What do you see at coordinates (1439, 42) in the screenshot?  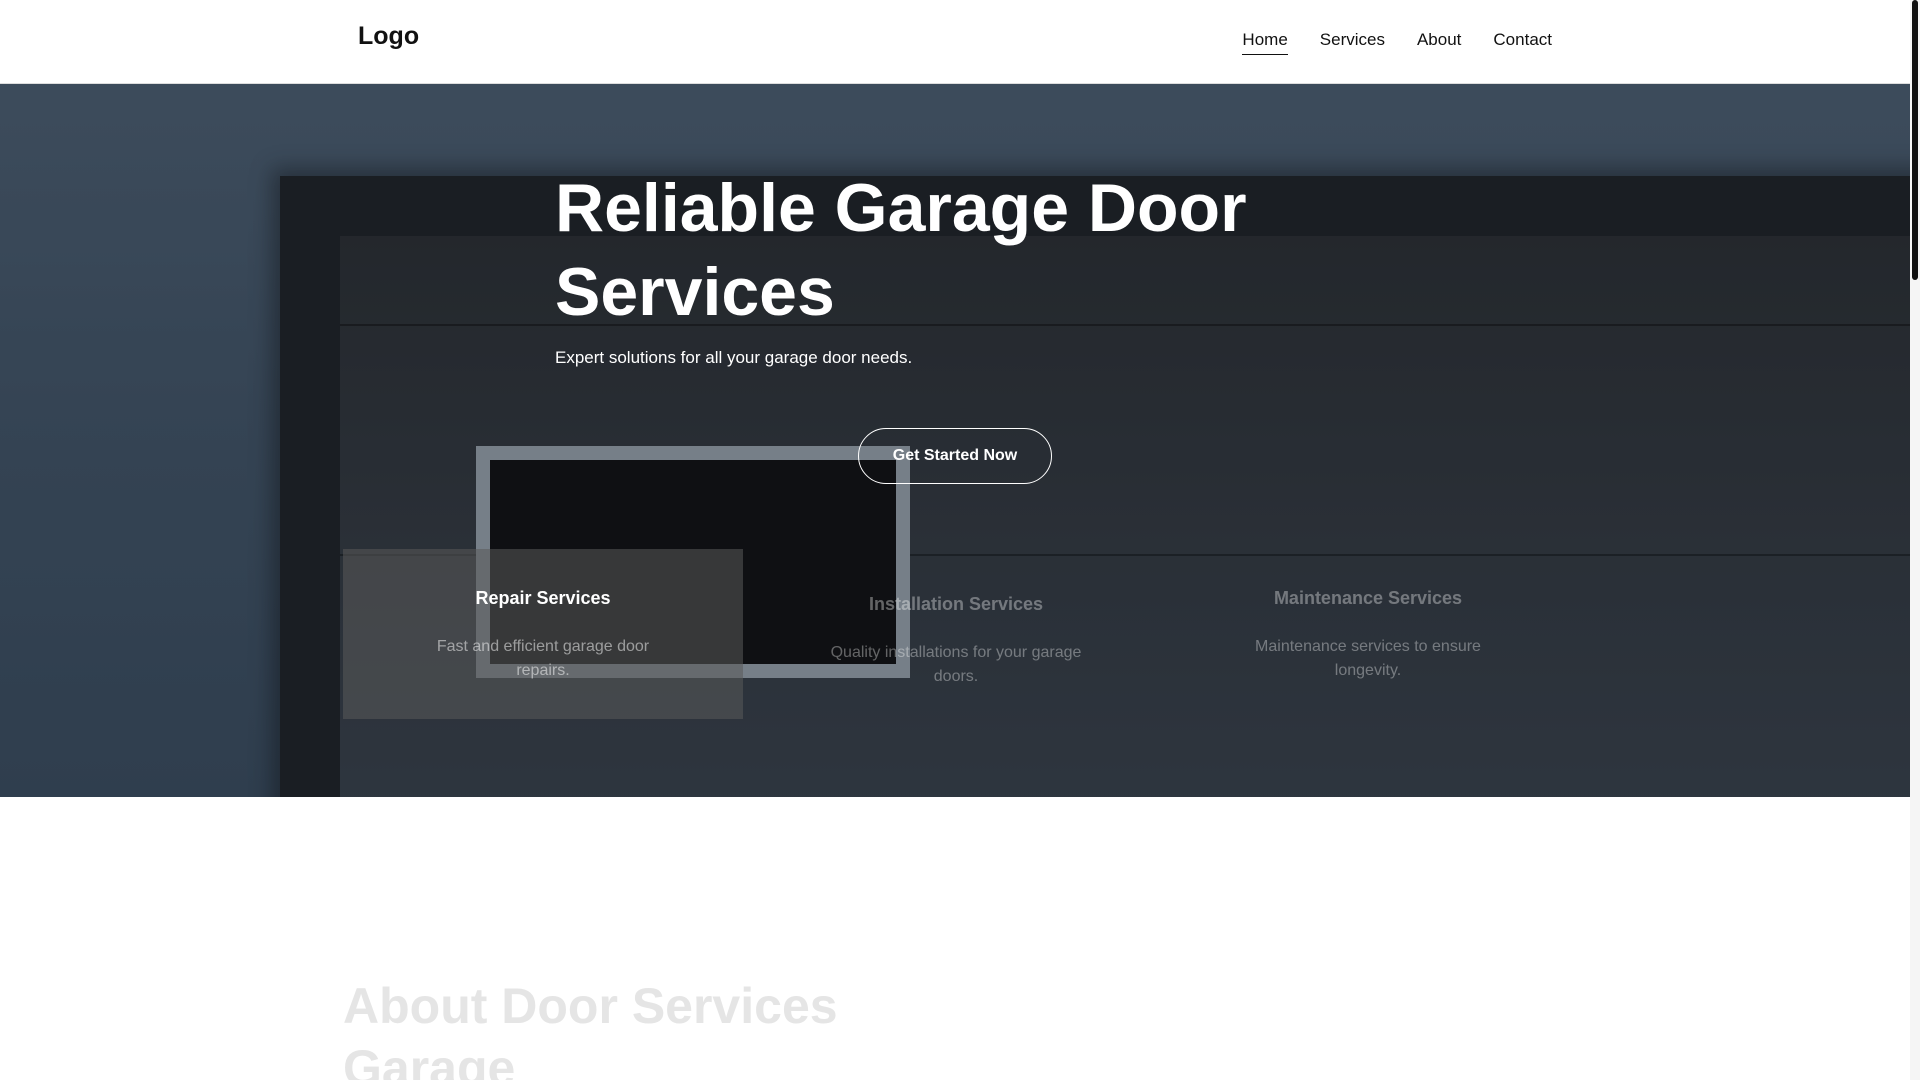 I see `nav-about-link: About` at bounding box center [1439, 42].